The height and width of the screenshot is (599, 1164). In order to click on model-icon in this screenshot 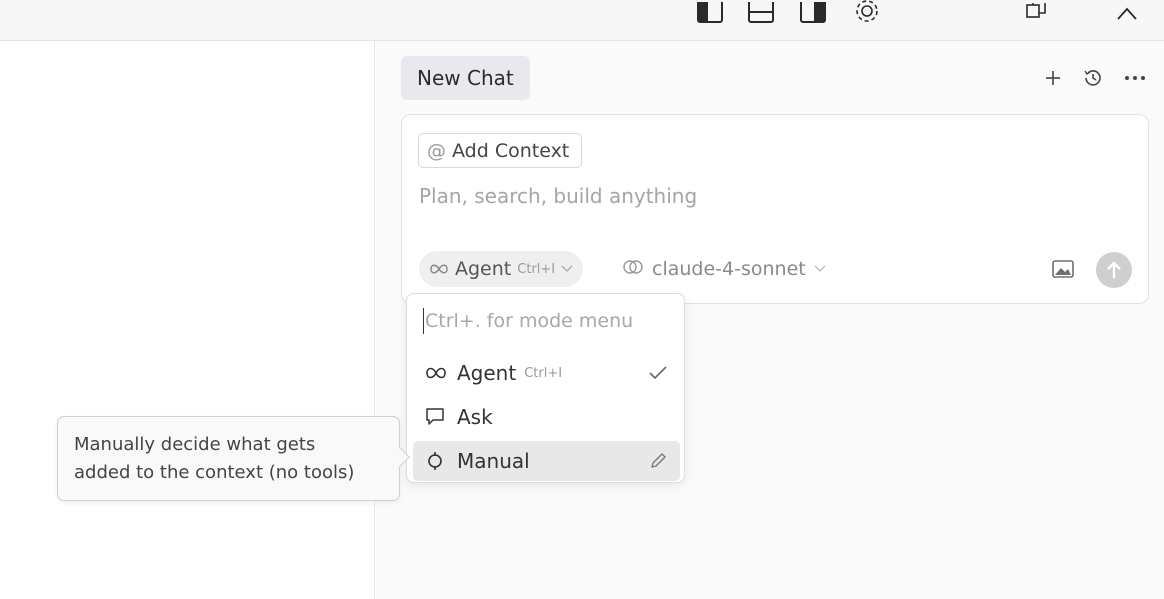, I will do `click(633, 269)`.